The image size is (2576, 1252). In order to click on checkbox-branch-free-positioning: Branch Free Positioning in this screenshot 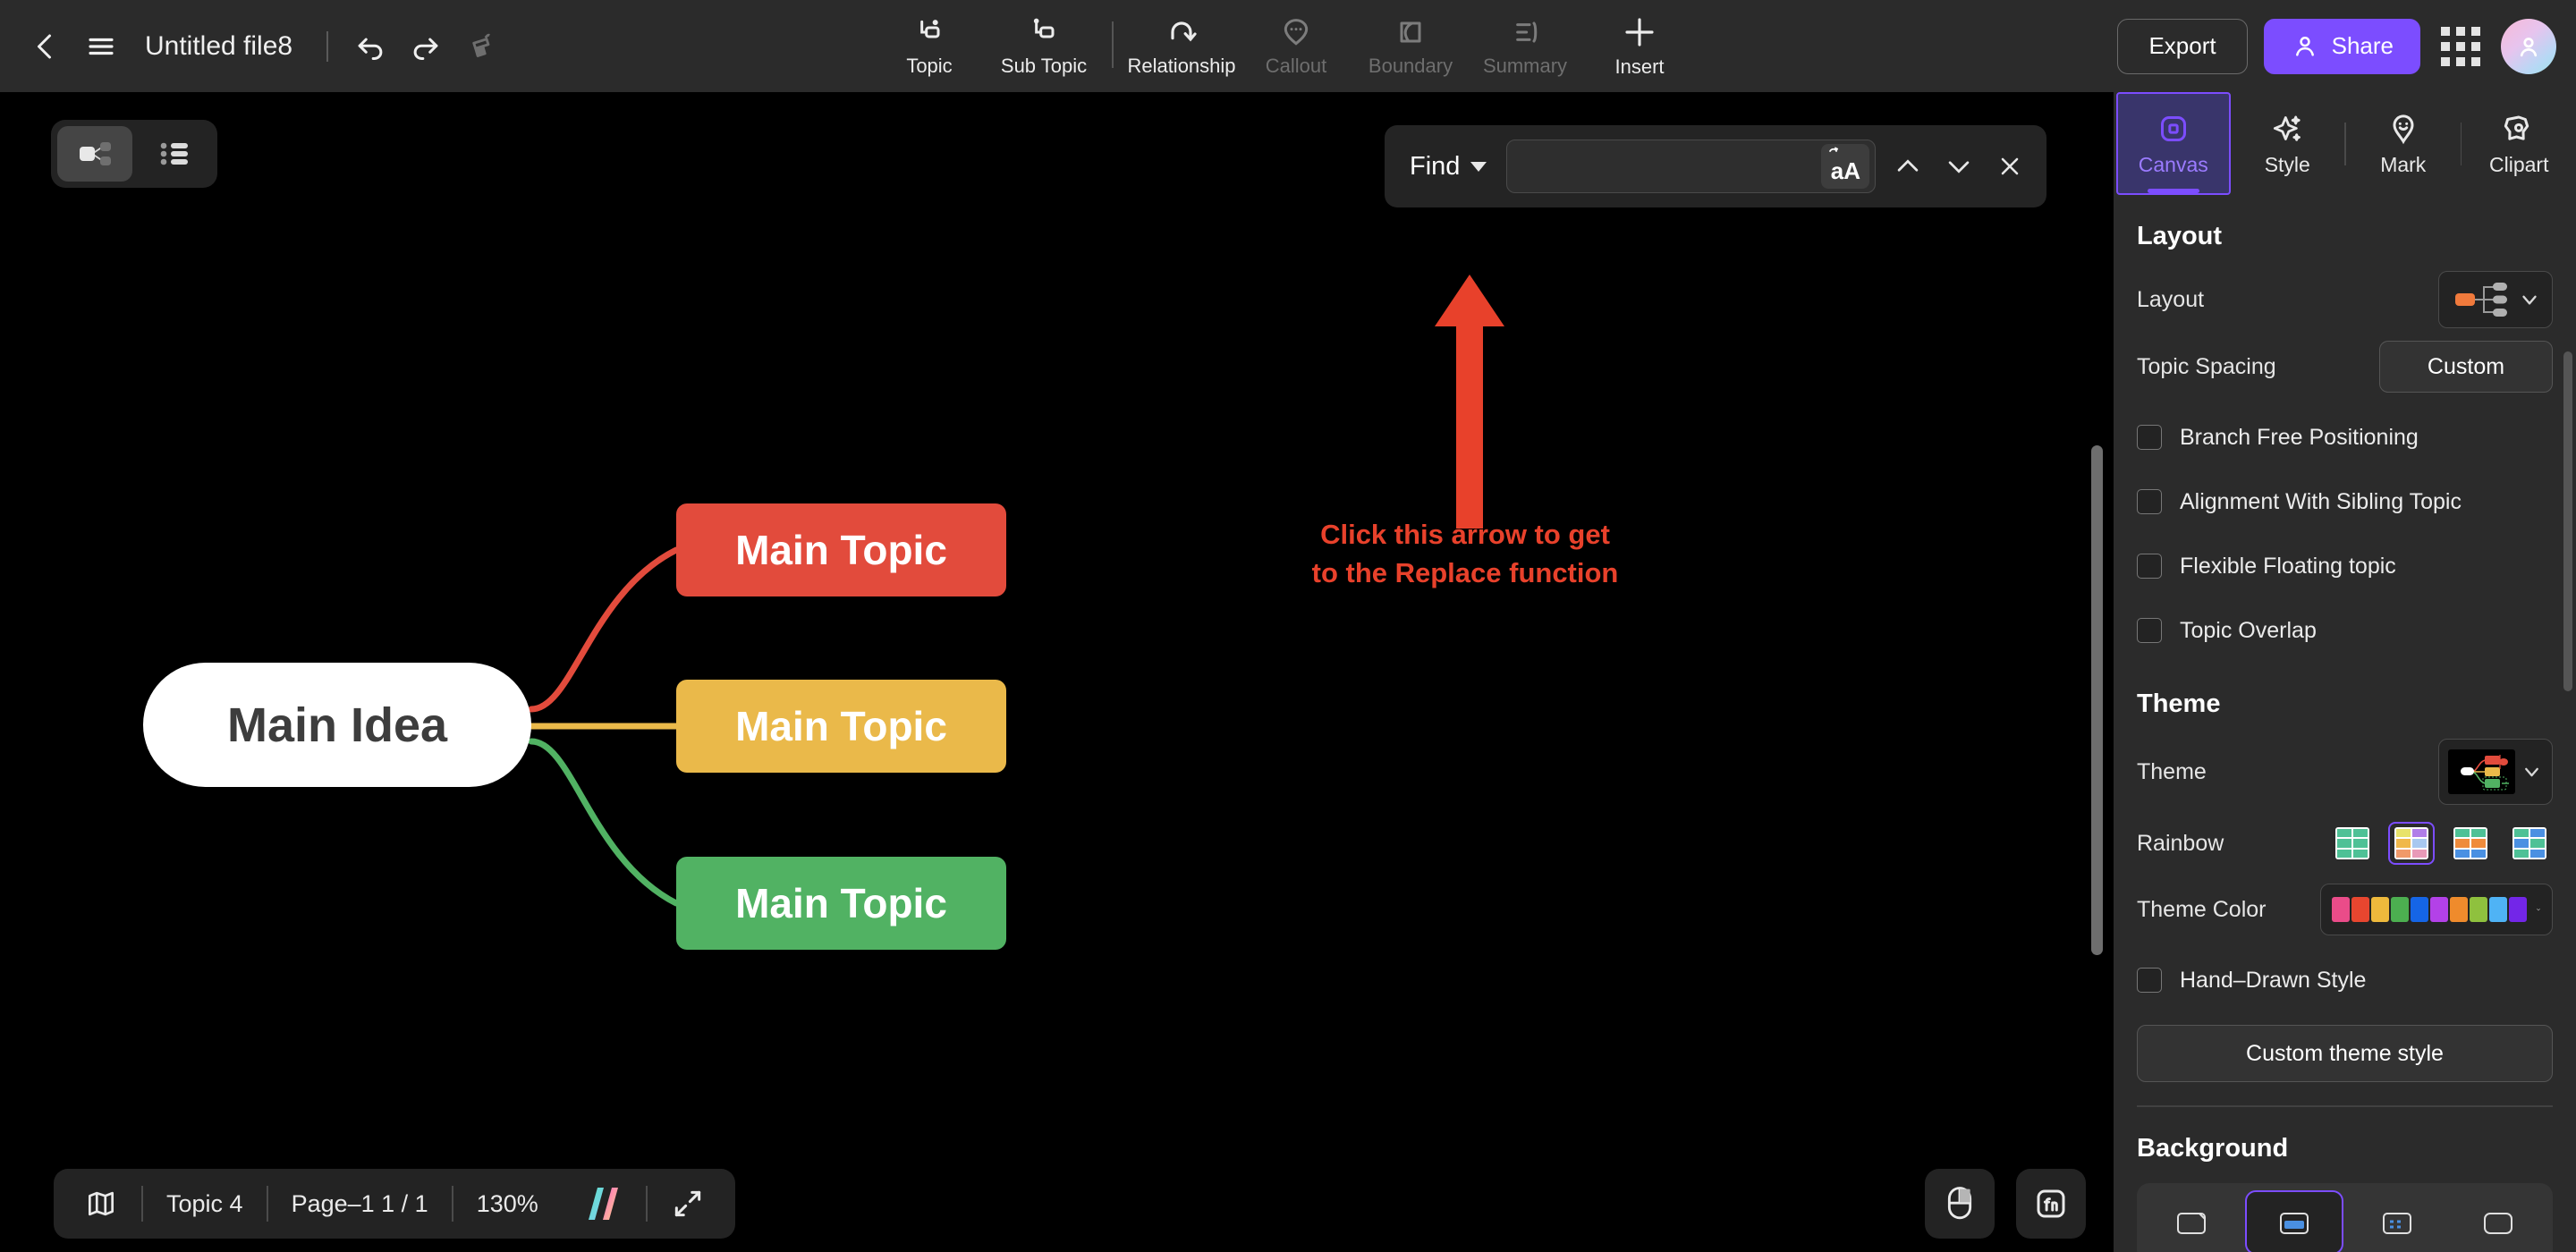, I will do `click(2345, 438)`.